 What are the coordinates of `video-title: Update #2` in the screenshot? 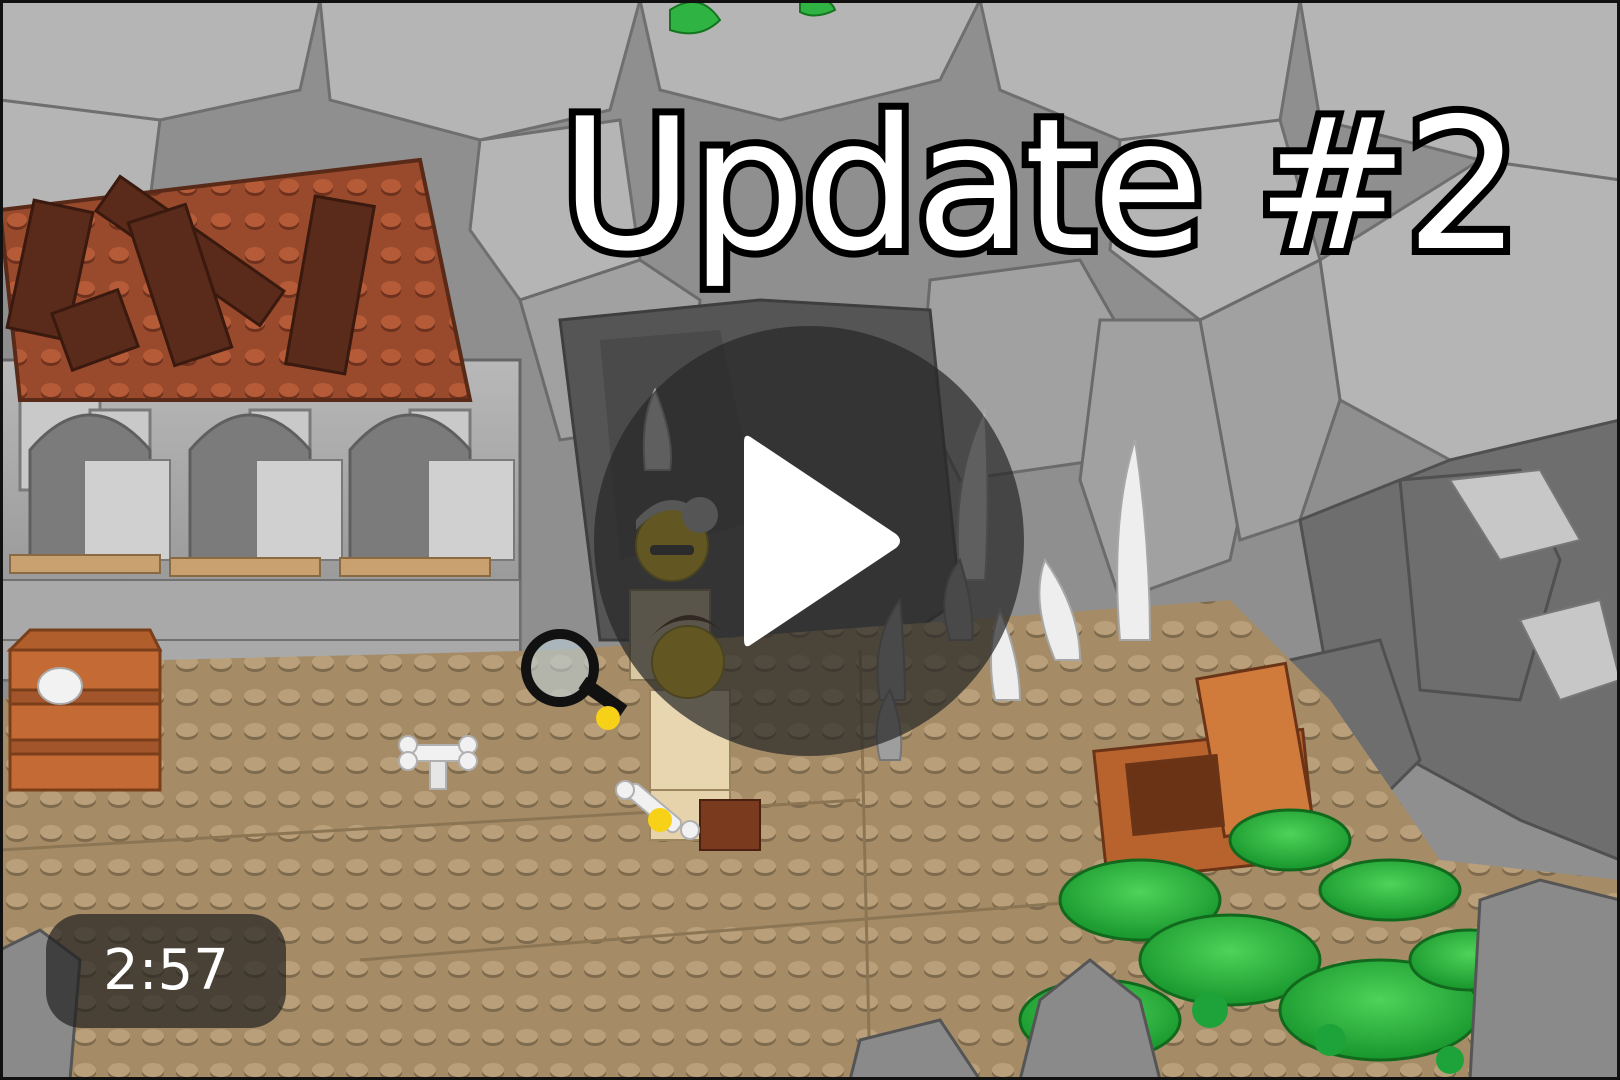 It's located at (1040, 185).